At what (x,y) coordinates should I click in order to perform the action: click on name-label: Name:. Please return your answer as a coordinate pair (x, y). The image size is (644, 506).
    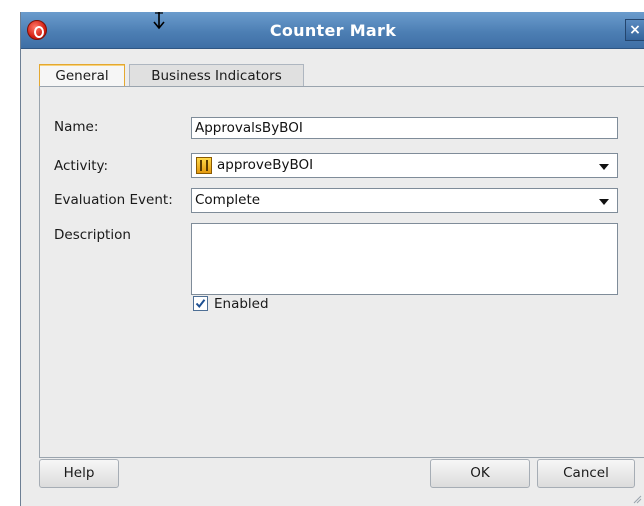
    Looking at the image, I should click on (76, 127).